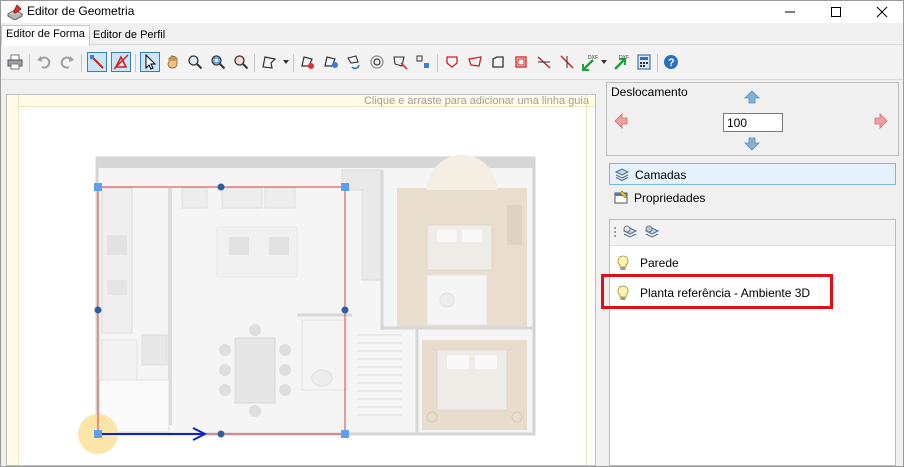  Describe the element at coordinates (423, 62) in the screenshot. I see `align-icon` at that location.